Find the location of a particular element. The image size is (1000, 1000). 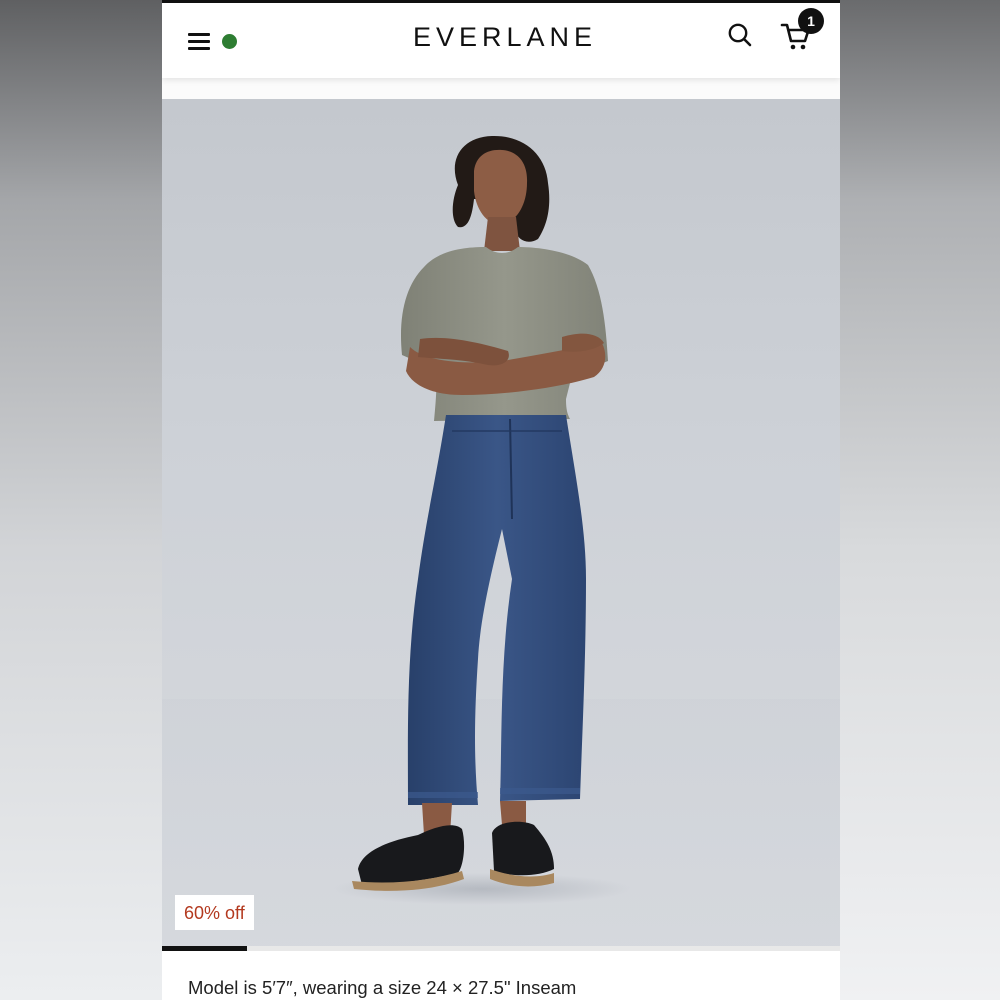

discount-badge: 60% off is located at coordinates (214, 912).